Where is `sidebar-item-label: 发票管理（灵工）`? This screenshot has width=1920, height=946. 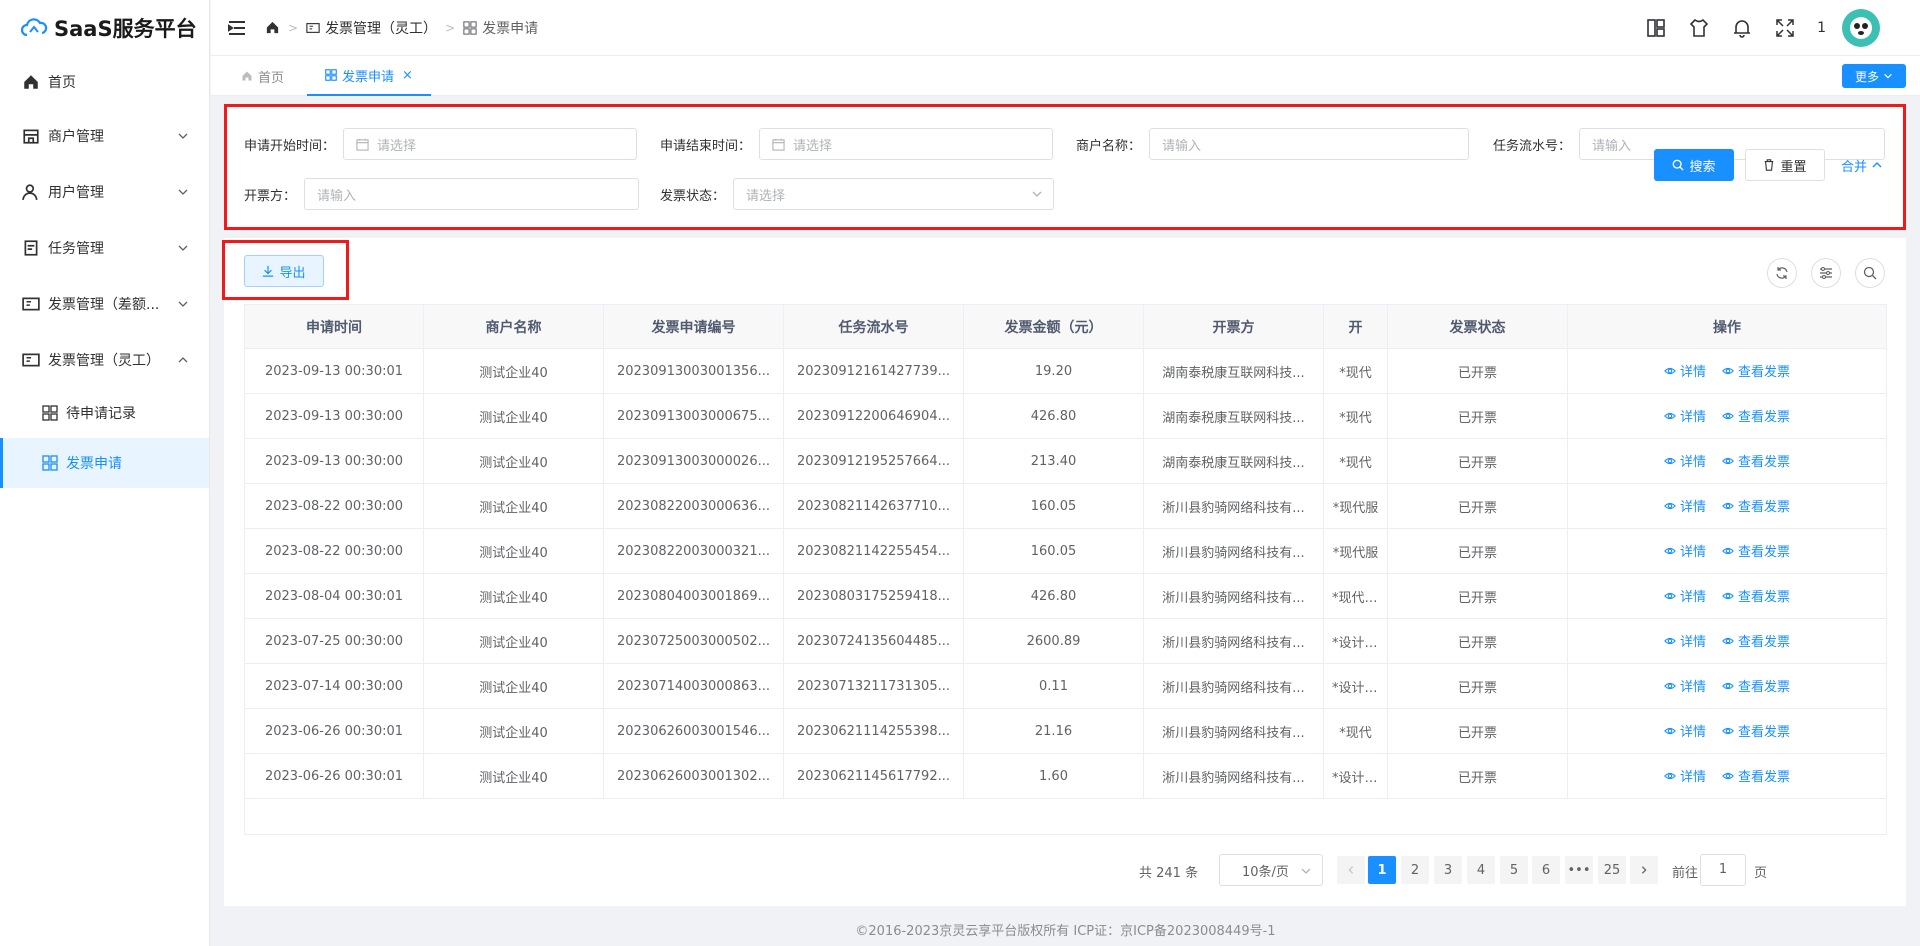
sidebar-item-label: 发票管理（灵工） is located at coordinates (104, 361).